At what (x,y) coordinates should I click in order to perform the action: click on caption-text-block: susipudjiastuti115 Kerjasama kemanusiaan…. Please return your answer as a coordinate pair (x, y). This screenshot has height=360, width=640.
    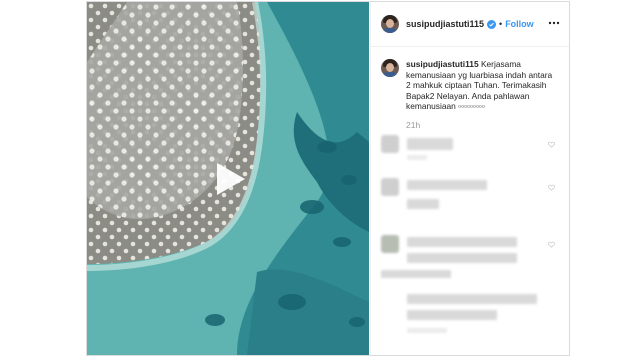
    Looking at the image, I should click on (482, 85).